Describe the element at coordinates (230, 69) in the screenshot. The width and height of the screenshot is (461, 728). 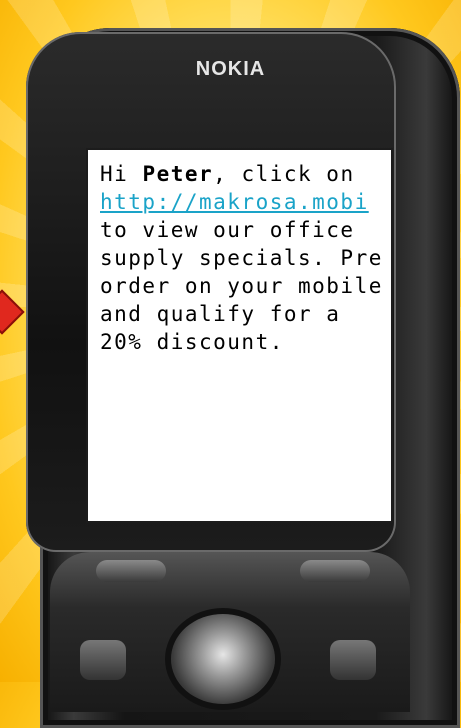
I see `phone-brand-logo: NOKIA` at that location.